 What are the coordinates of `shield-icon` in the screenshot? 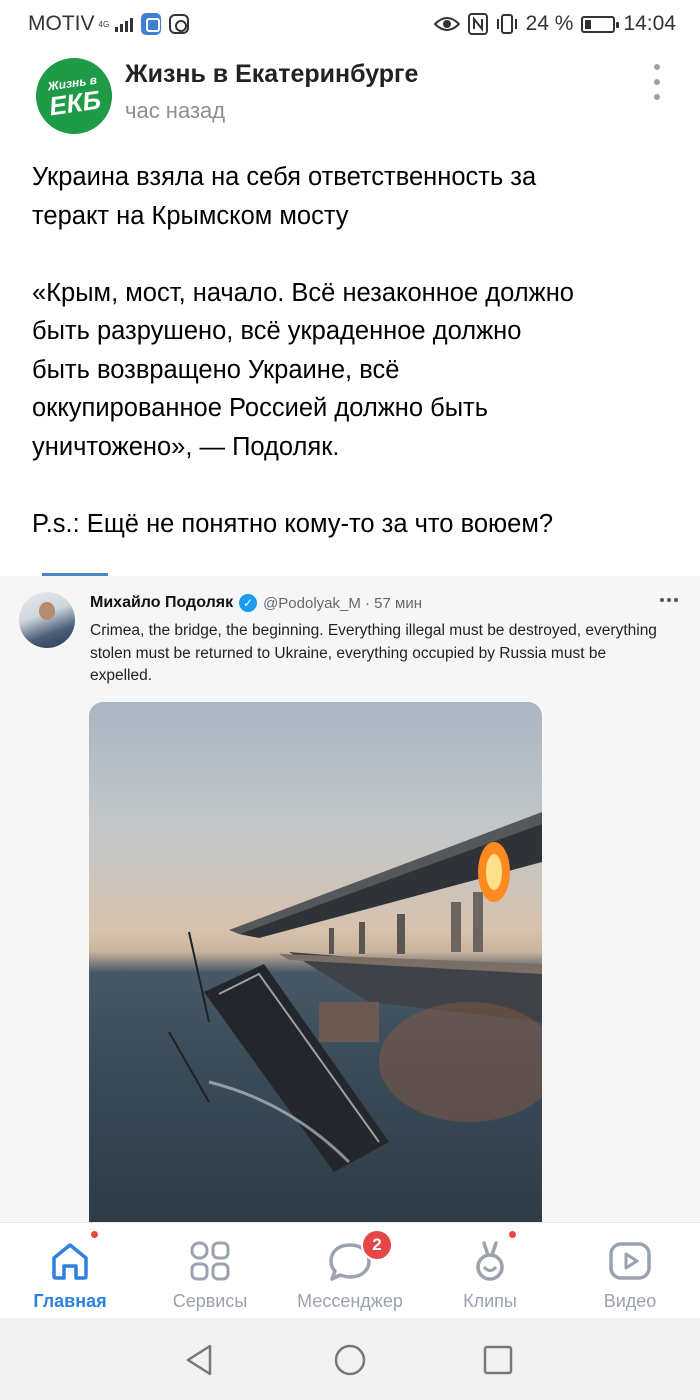 It's located at (151, 24).